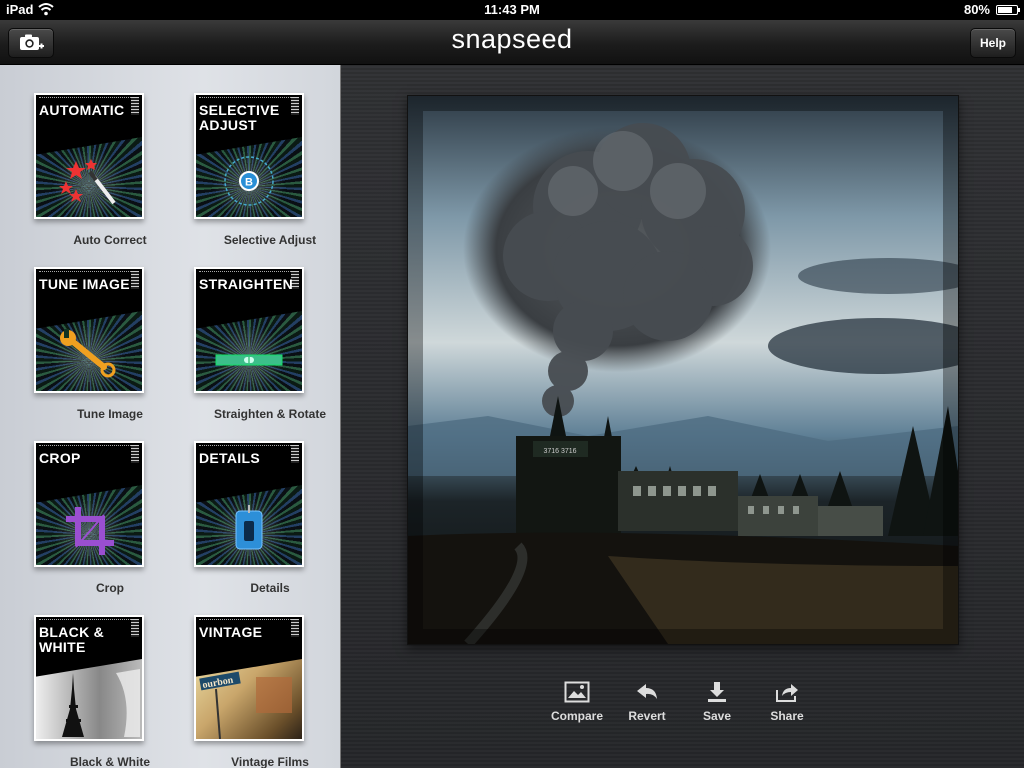 The width and height of the screenshot is (1024, 768). Describe the element at coordinates (245, 705) in the screenshot. I see `vintage-street-image: ourbon` at that location.